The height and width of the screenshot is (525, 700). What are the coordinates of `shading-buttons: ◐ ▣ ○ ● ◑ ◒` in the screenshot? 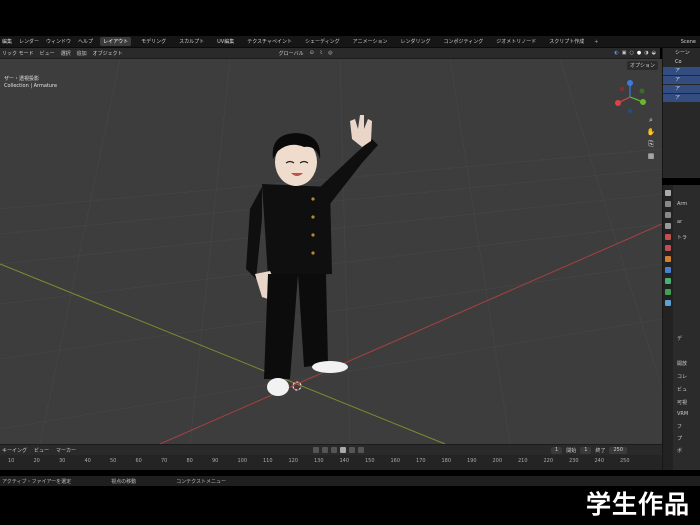 It's located at (635, 53).